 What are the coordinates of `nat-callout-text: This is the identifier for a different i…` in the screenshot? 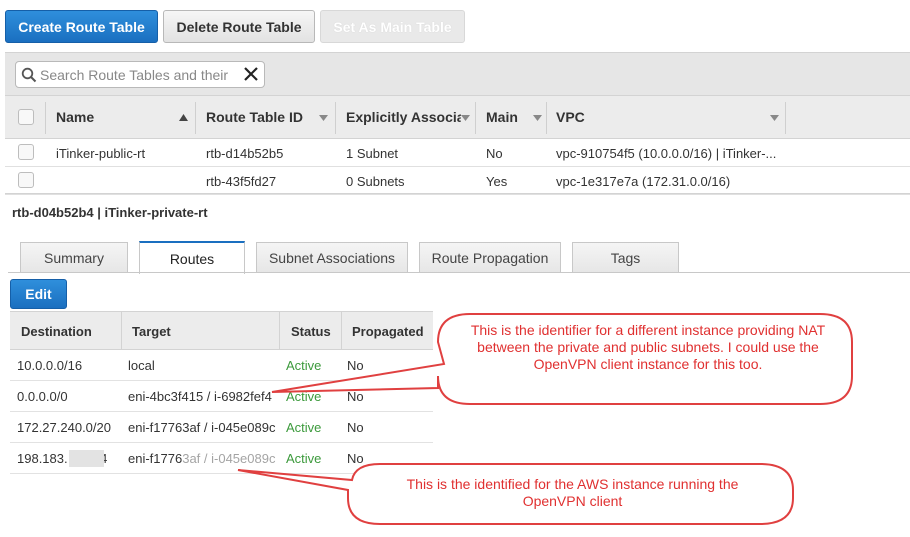 It's located at (648, 347).